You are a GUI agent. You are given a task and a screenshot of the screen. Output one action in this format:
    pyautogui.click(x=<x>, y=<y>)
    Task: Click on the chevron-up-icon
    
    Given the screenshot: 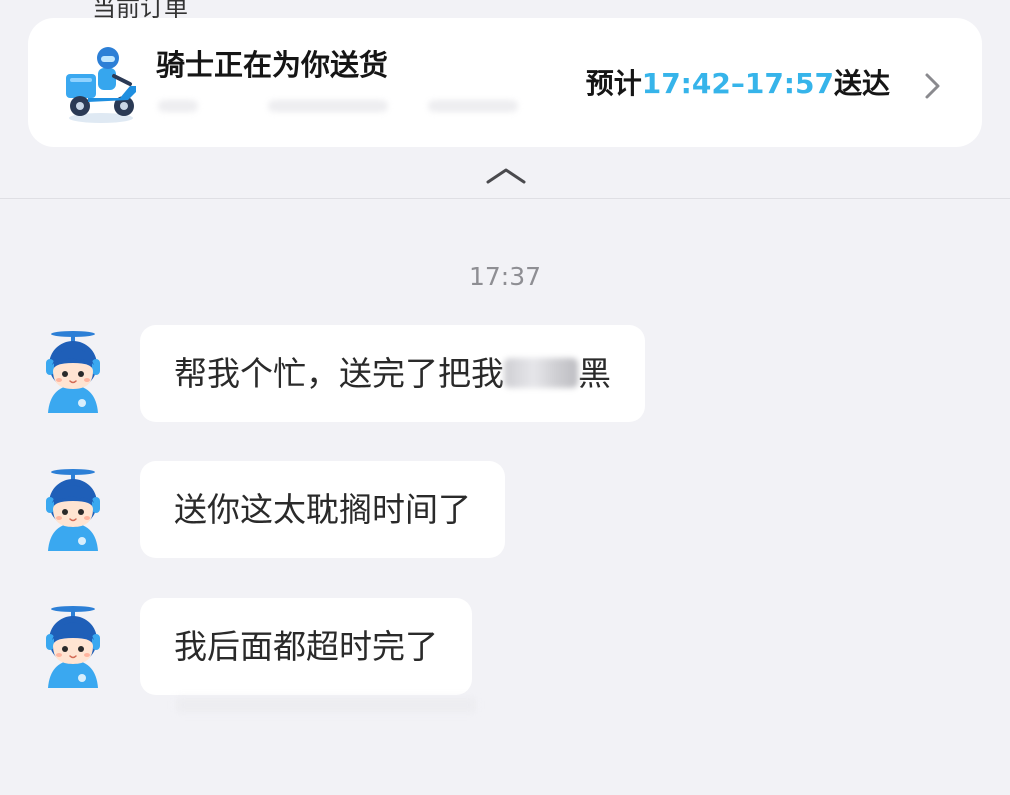 What is the action you would take?
    pyautogui.click(x=506, y=175)
    